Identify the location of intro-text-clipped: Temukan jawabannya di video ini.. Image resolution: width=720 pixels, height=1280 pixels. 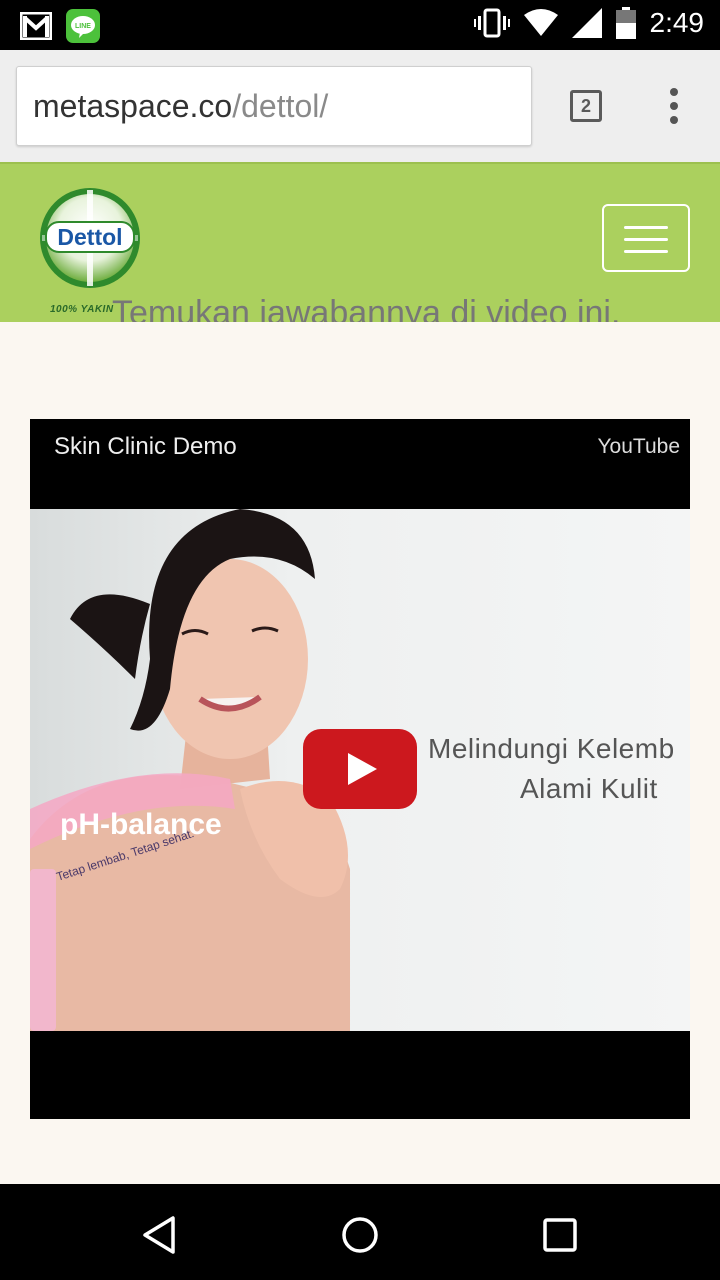
(360, 309).